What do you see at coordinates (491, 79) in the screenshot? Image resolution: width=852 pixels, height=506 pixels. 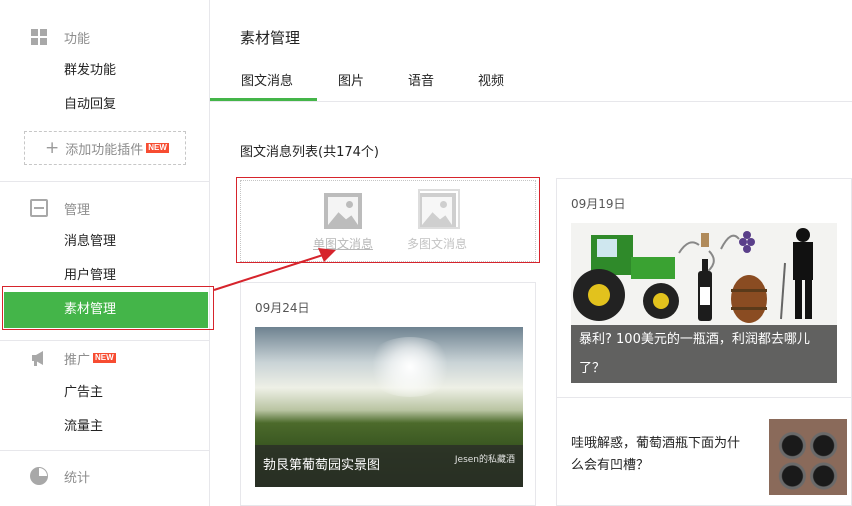 I see `tab-video: 视频` at bounding box center [491, 79].